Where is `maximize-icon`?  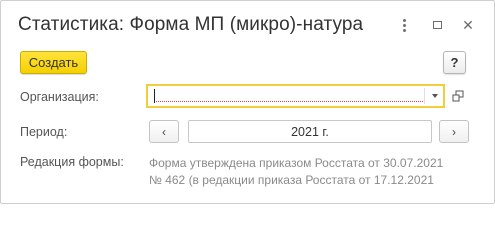 maximize-icon is located at coordinates (437, 25).